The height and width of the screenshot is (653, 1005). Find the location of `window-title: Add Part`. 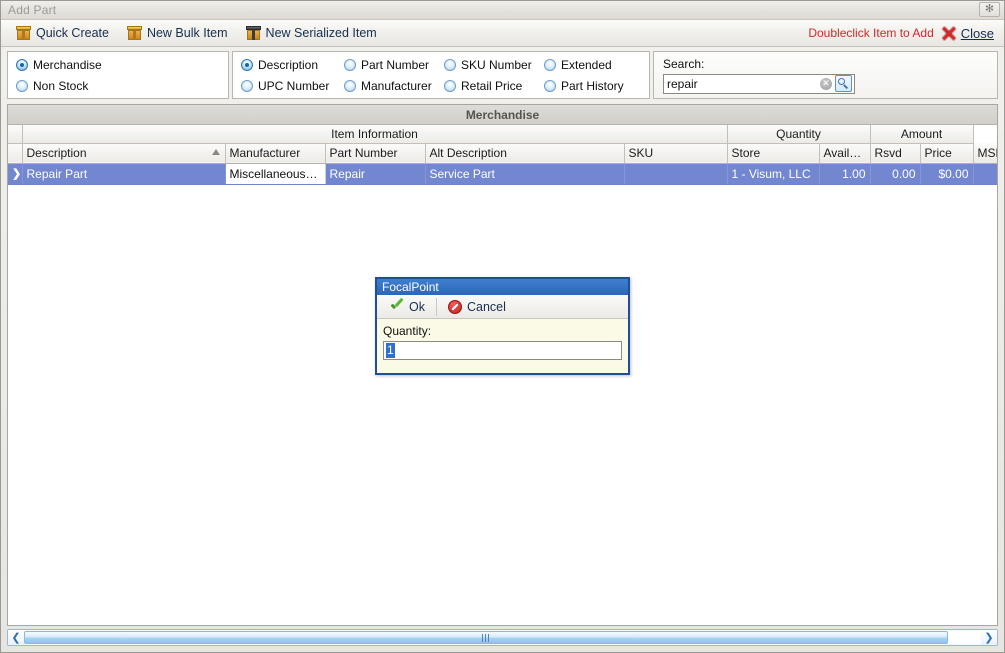

window-title: Add Part is located at coordinates (32, 10).